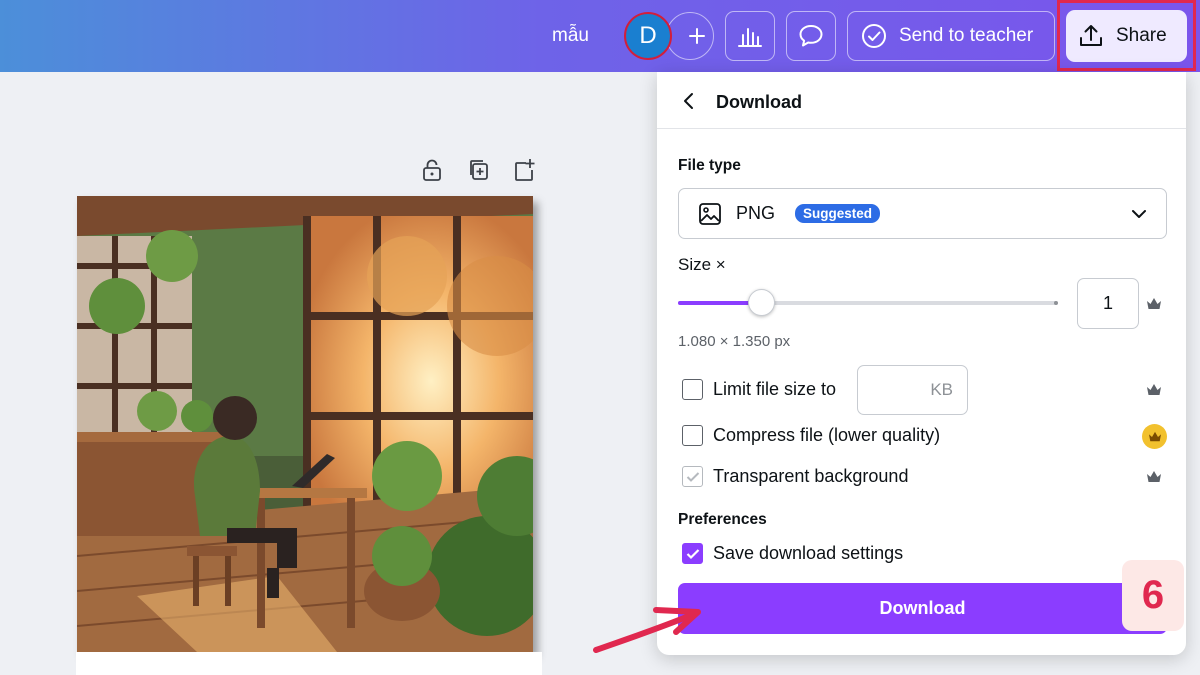  I want to click on plus-icon, so click(697, 36).